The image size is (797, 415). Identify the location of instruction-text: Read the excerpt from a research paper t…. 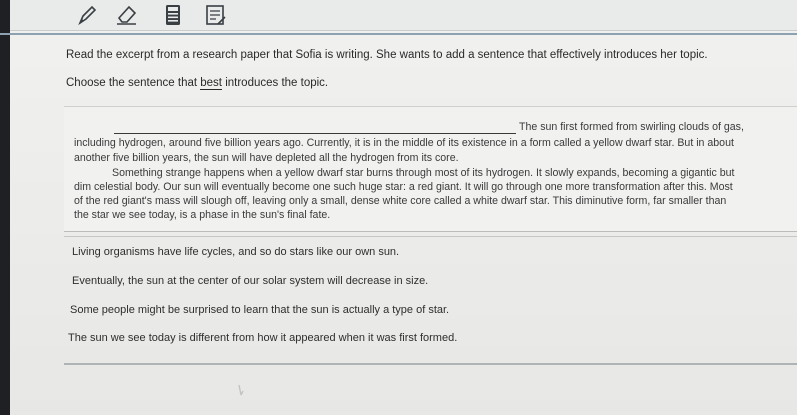
(387, 55).